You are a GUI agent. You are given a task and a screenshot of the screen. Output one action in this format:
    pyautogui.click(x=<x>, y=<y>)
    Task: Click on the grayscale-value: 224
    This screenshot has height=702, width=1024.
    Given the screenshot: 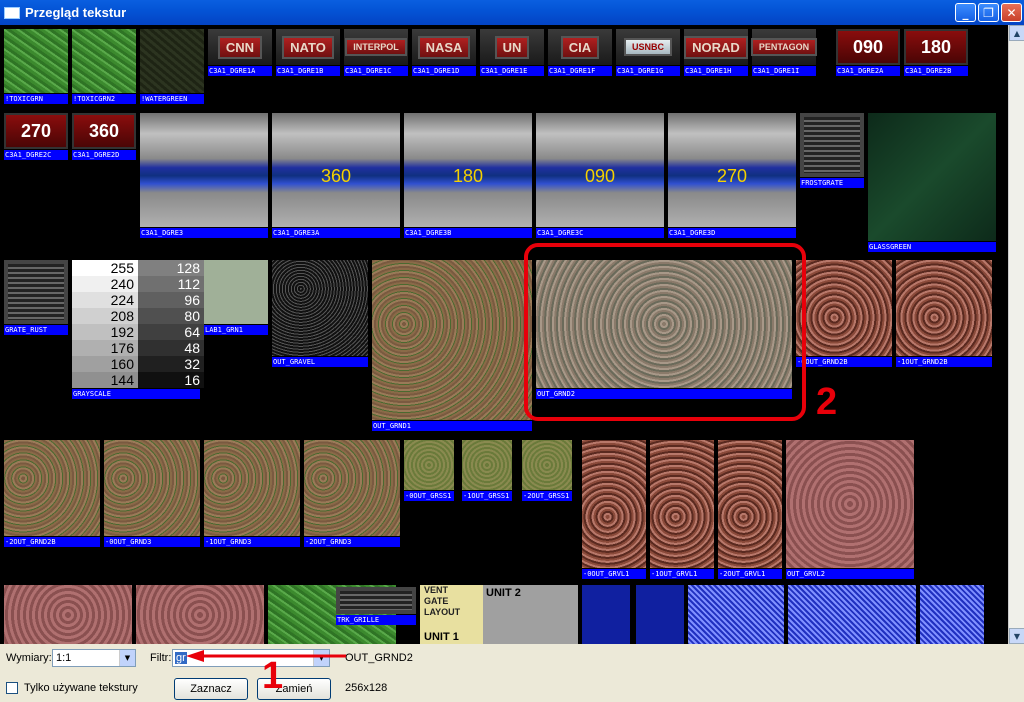 What is the action you would take?
    pyautogui.click(x=105, y=300)
    